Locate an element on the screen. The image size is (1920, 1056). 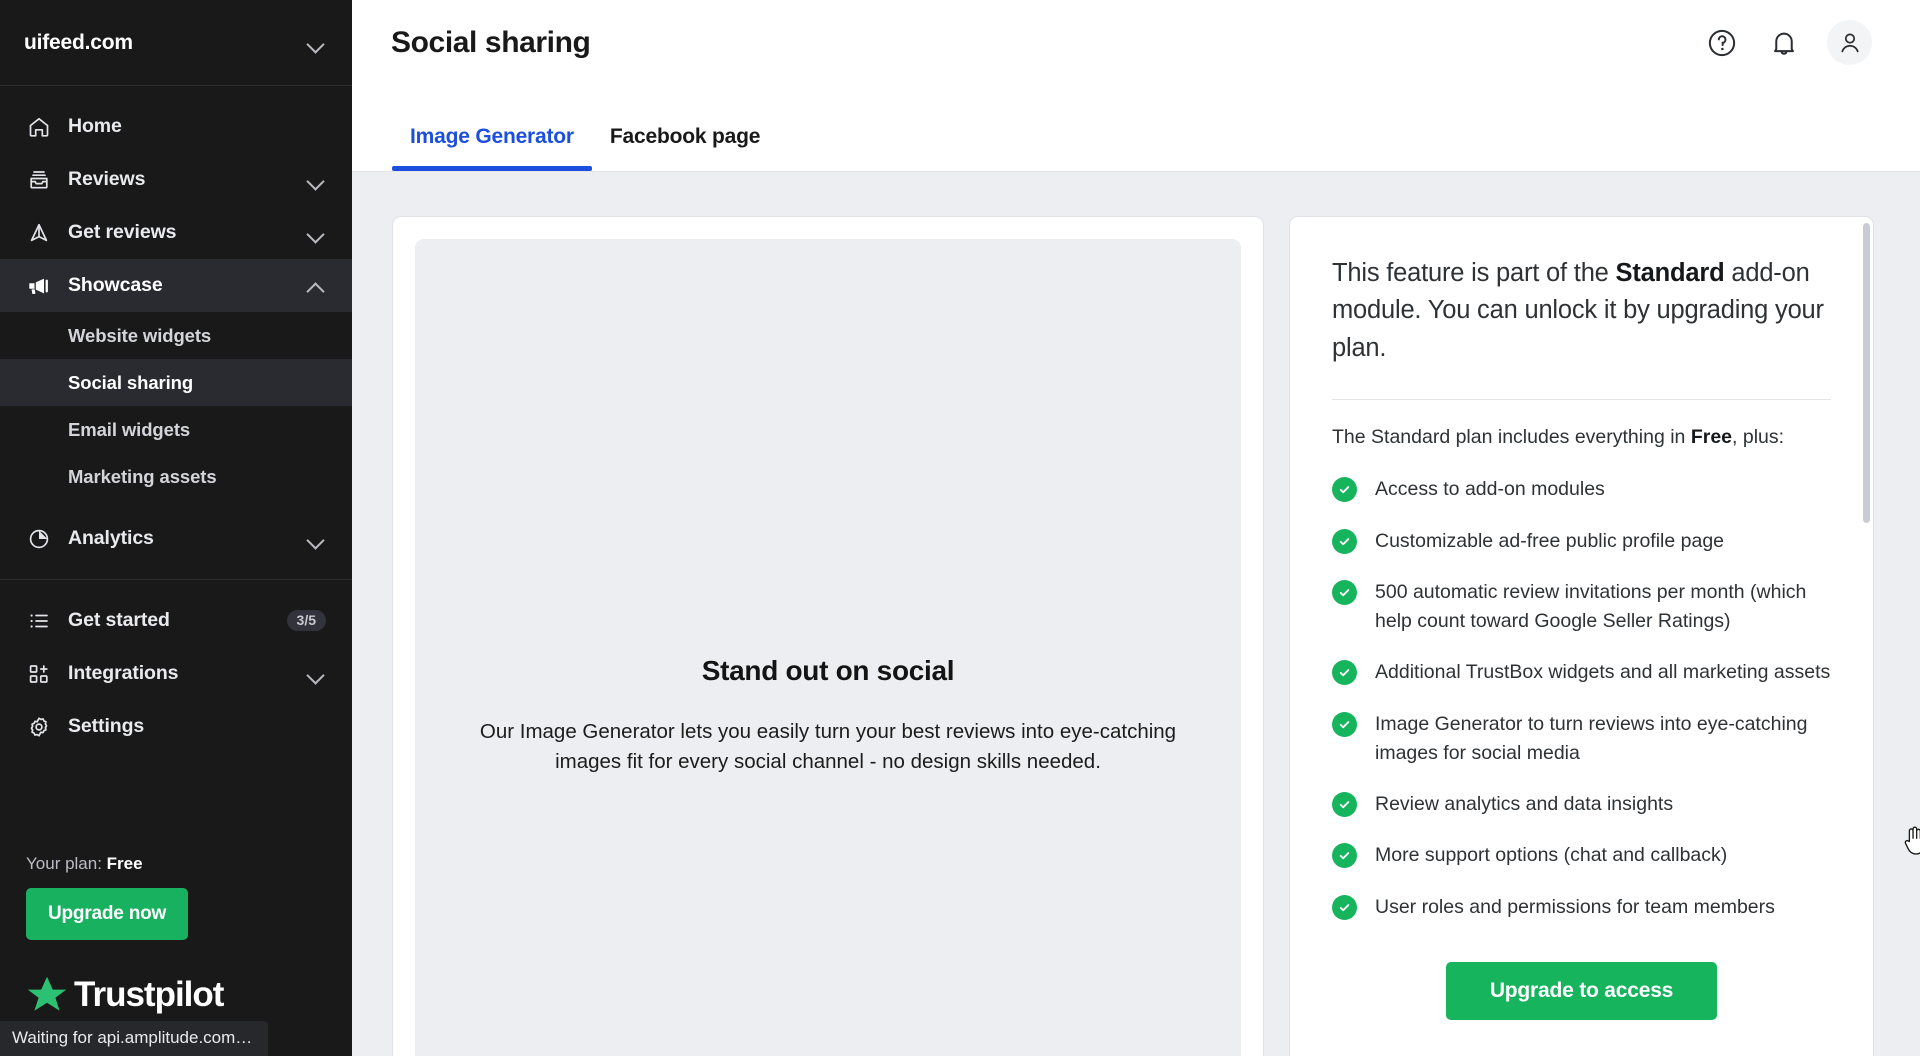
page-title: Social sharing is located at coordinates (491, 42).